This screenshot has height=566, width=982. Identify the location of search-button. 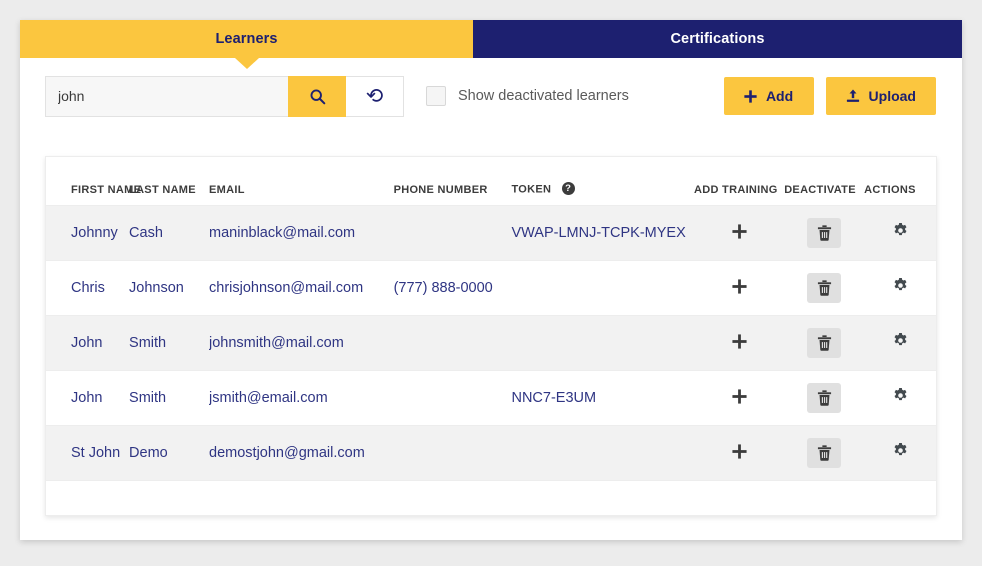
(317, 96).